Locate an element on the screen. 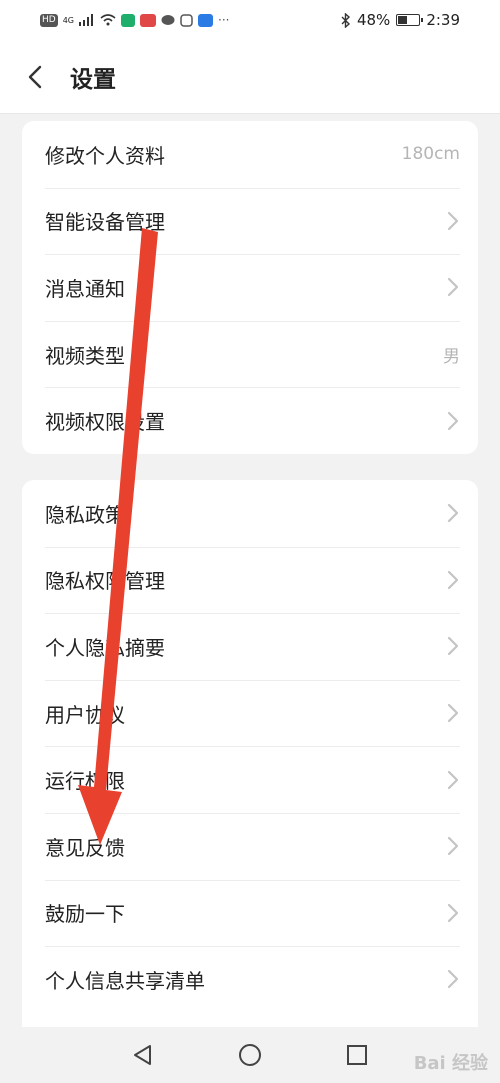  row-label: 修改个人资料 is located at coordinates (105, 155).